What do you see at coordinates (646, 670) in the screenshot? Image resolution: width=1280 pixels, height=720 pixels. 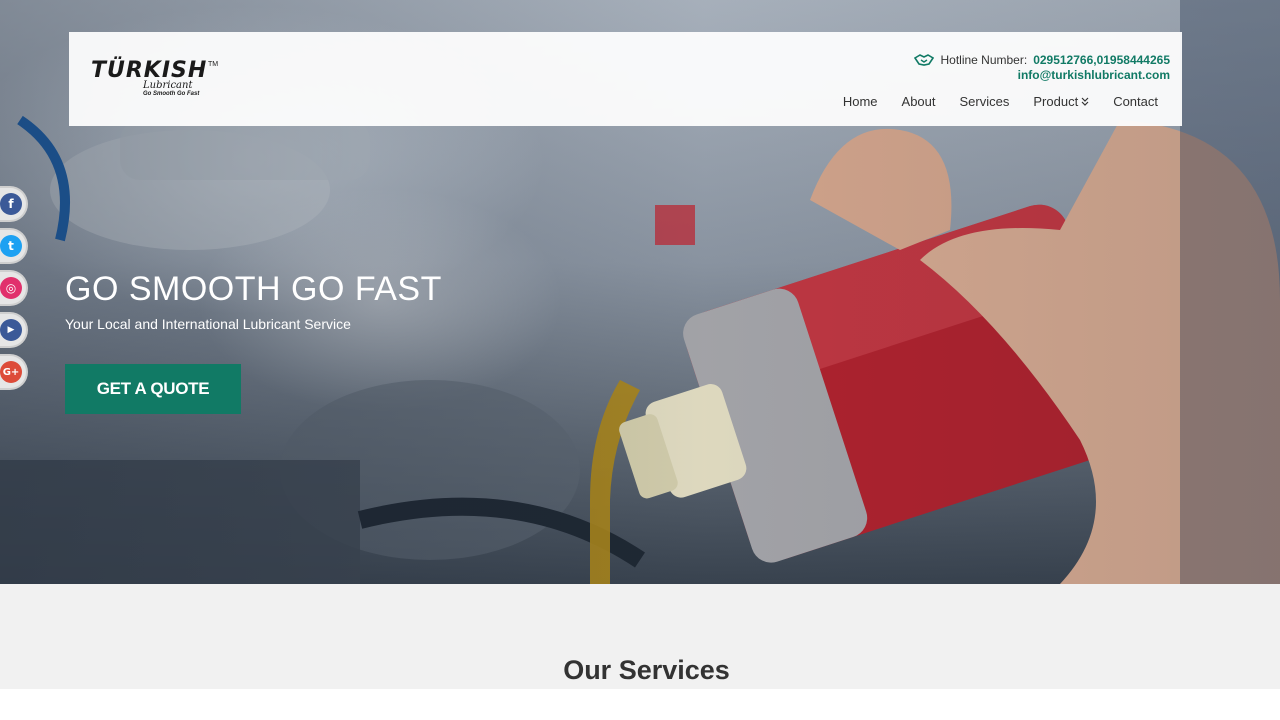 I see `services-heading: Our Services` at bounding box center [646, 670].